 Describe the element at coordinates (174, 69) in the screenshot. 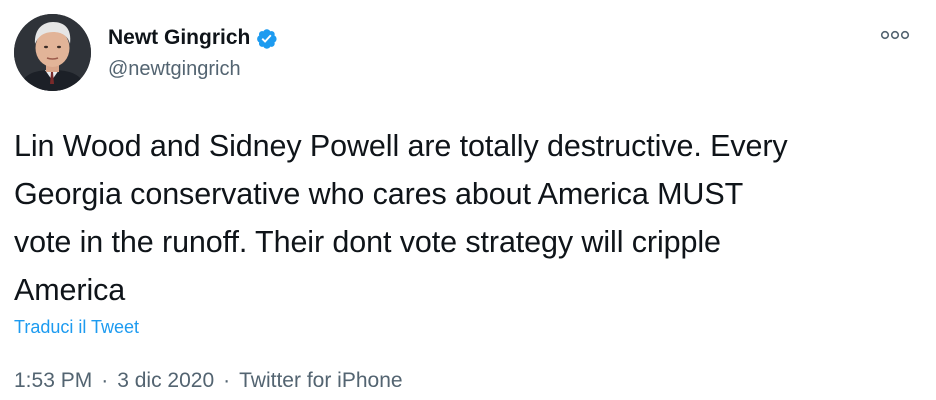

I see `author-handle: @newtgingrich` at that location.